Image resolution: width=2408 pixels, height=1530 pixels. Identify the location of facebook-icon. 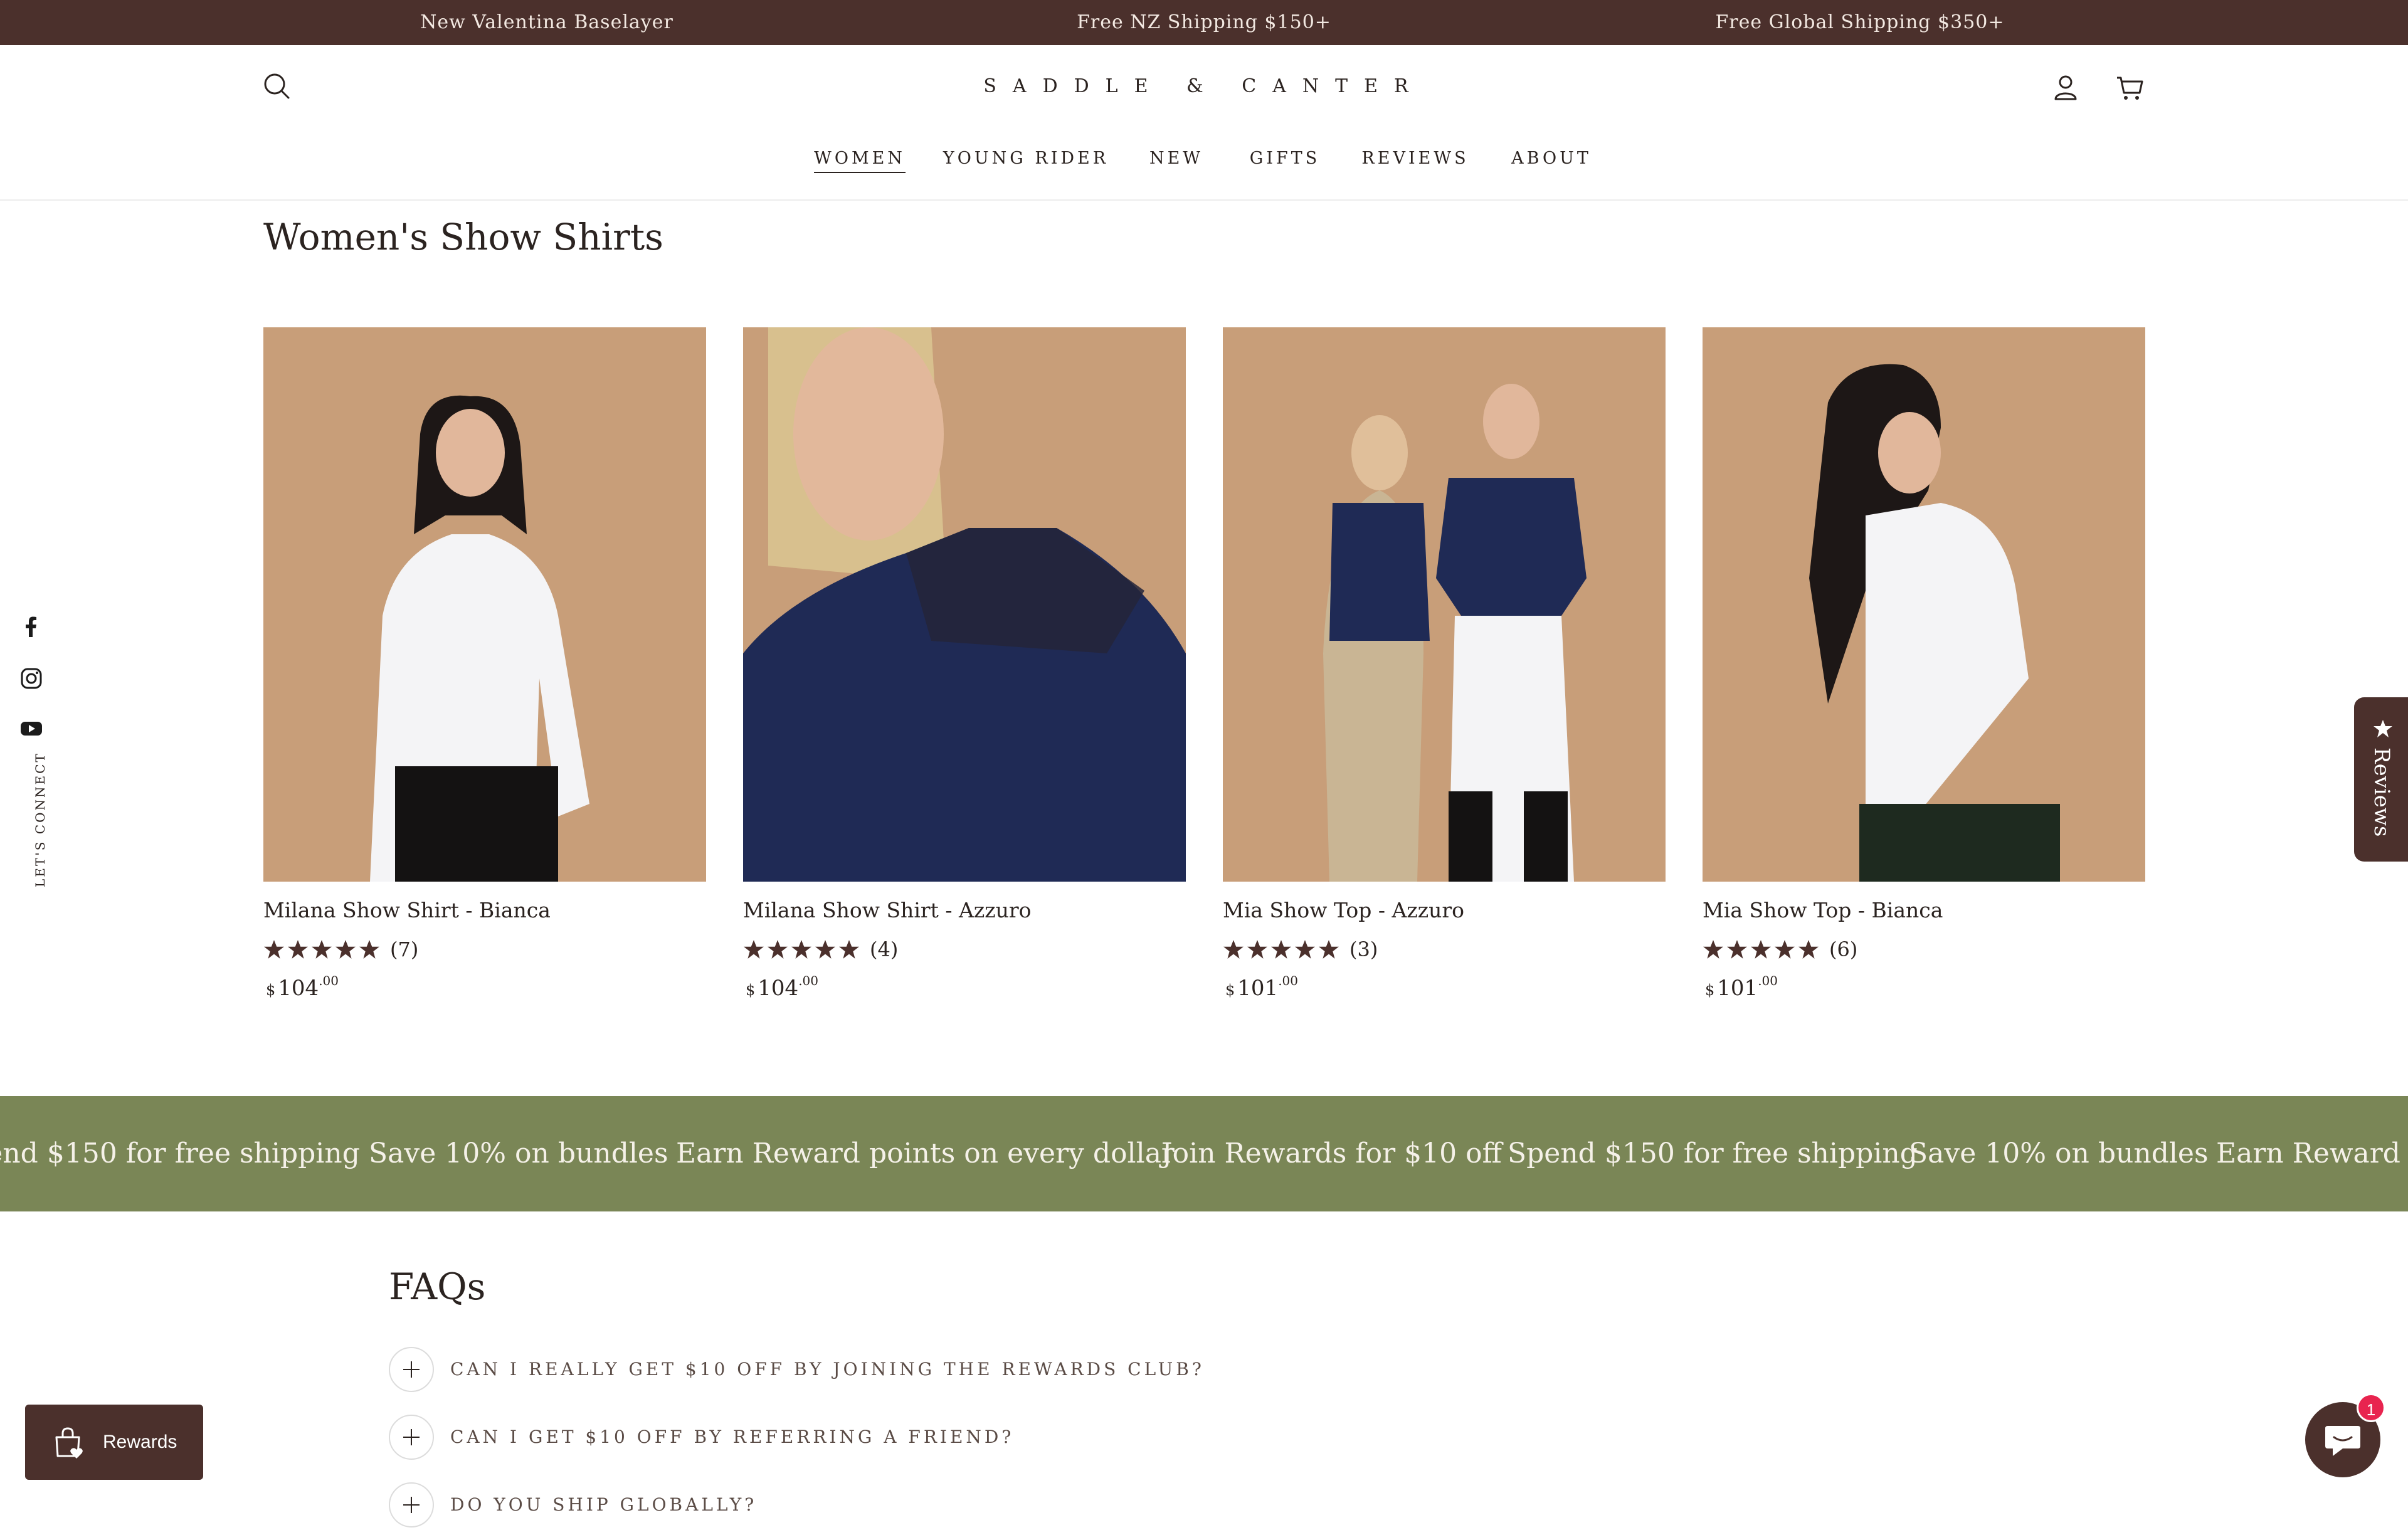
(31, 627).